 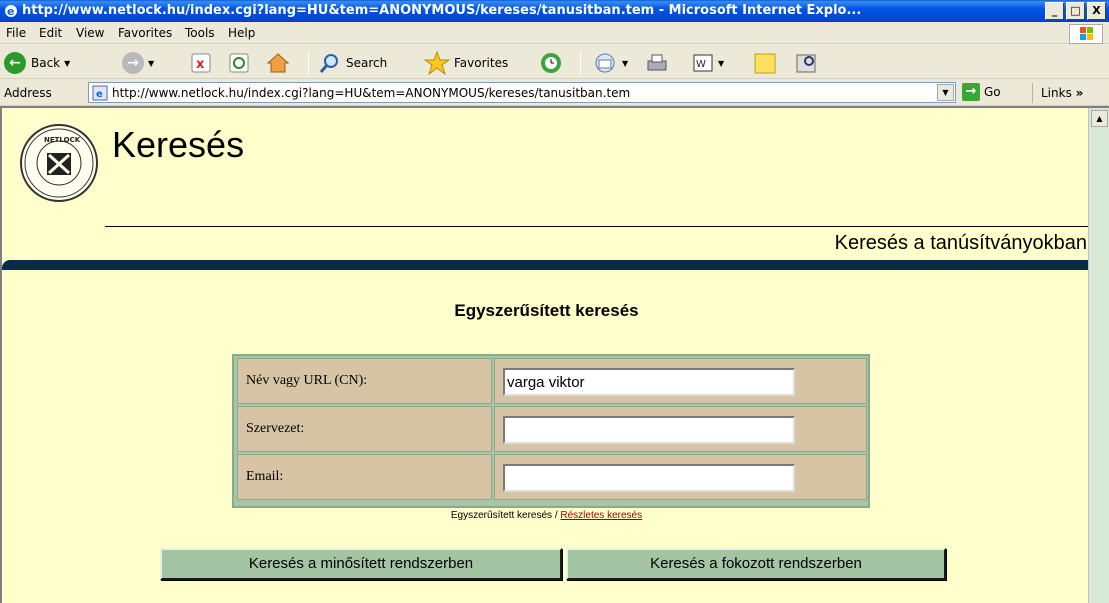 I want to click on menu-help: Help, so click(x=241, y=33).